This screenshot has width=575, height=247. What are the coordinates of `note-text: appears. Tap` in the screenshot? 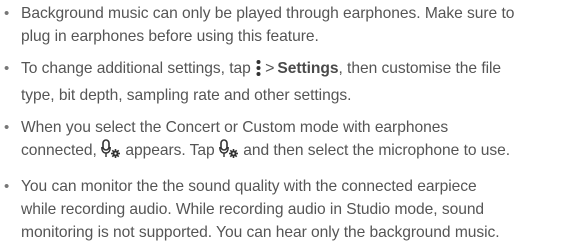 It's located at (170, 150).